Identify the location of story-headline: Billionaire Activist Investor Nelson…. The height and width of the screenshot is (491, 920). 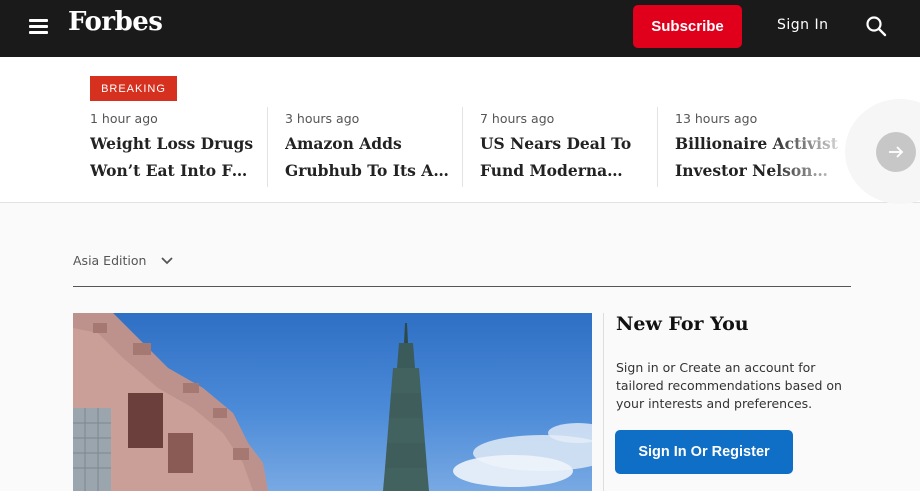
(761, 157).